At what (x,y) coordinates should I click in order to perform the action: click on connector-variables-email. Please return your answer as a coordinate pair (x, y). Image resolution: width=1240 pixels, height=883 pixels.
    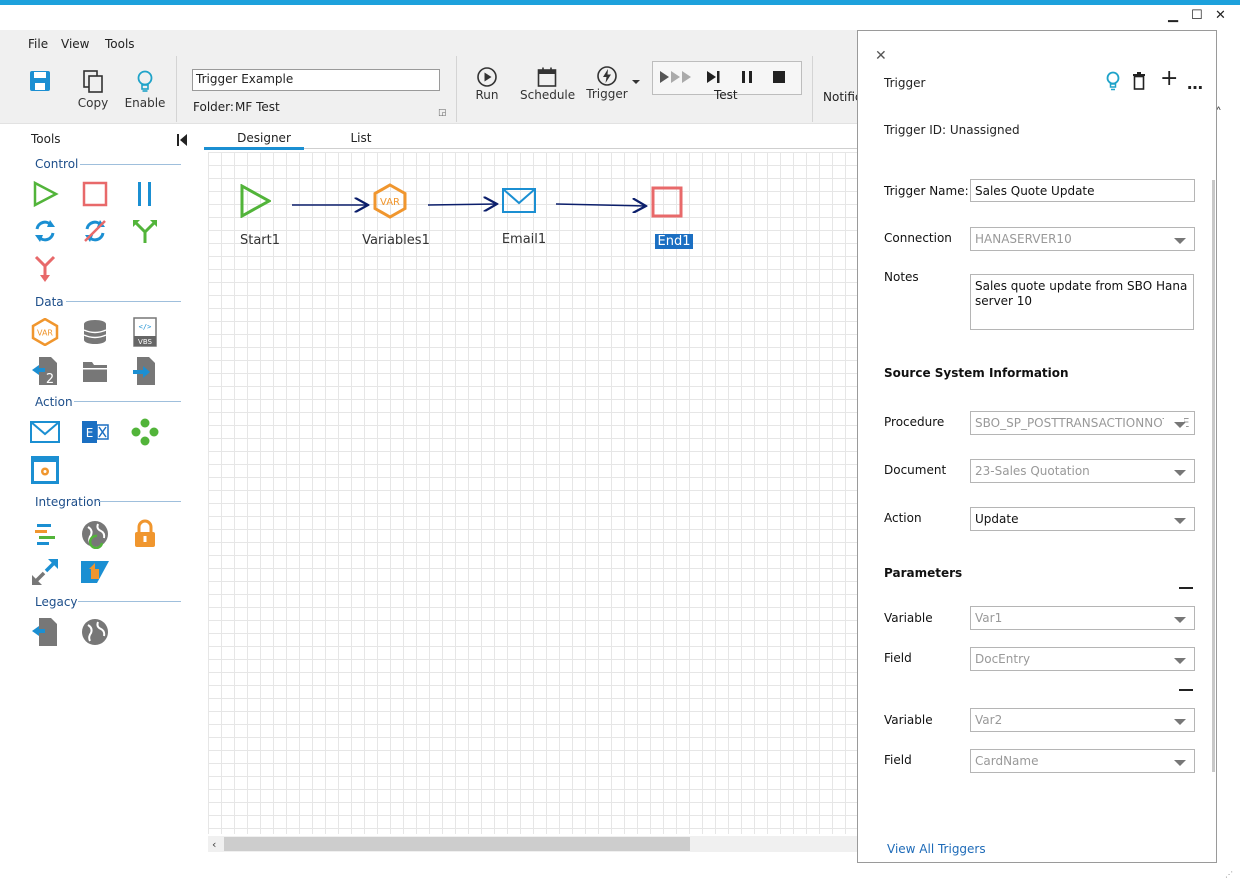
    Looking at the image, I should click on (462, 204).